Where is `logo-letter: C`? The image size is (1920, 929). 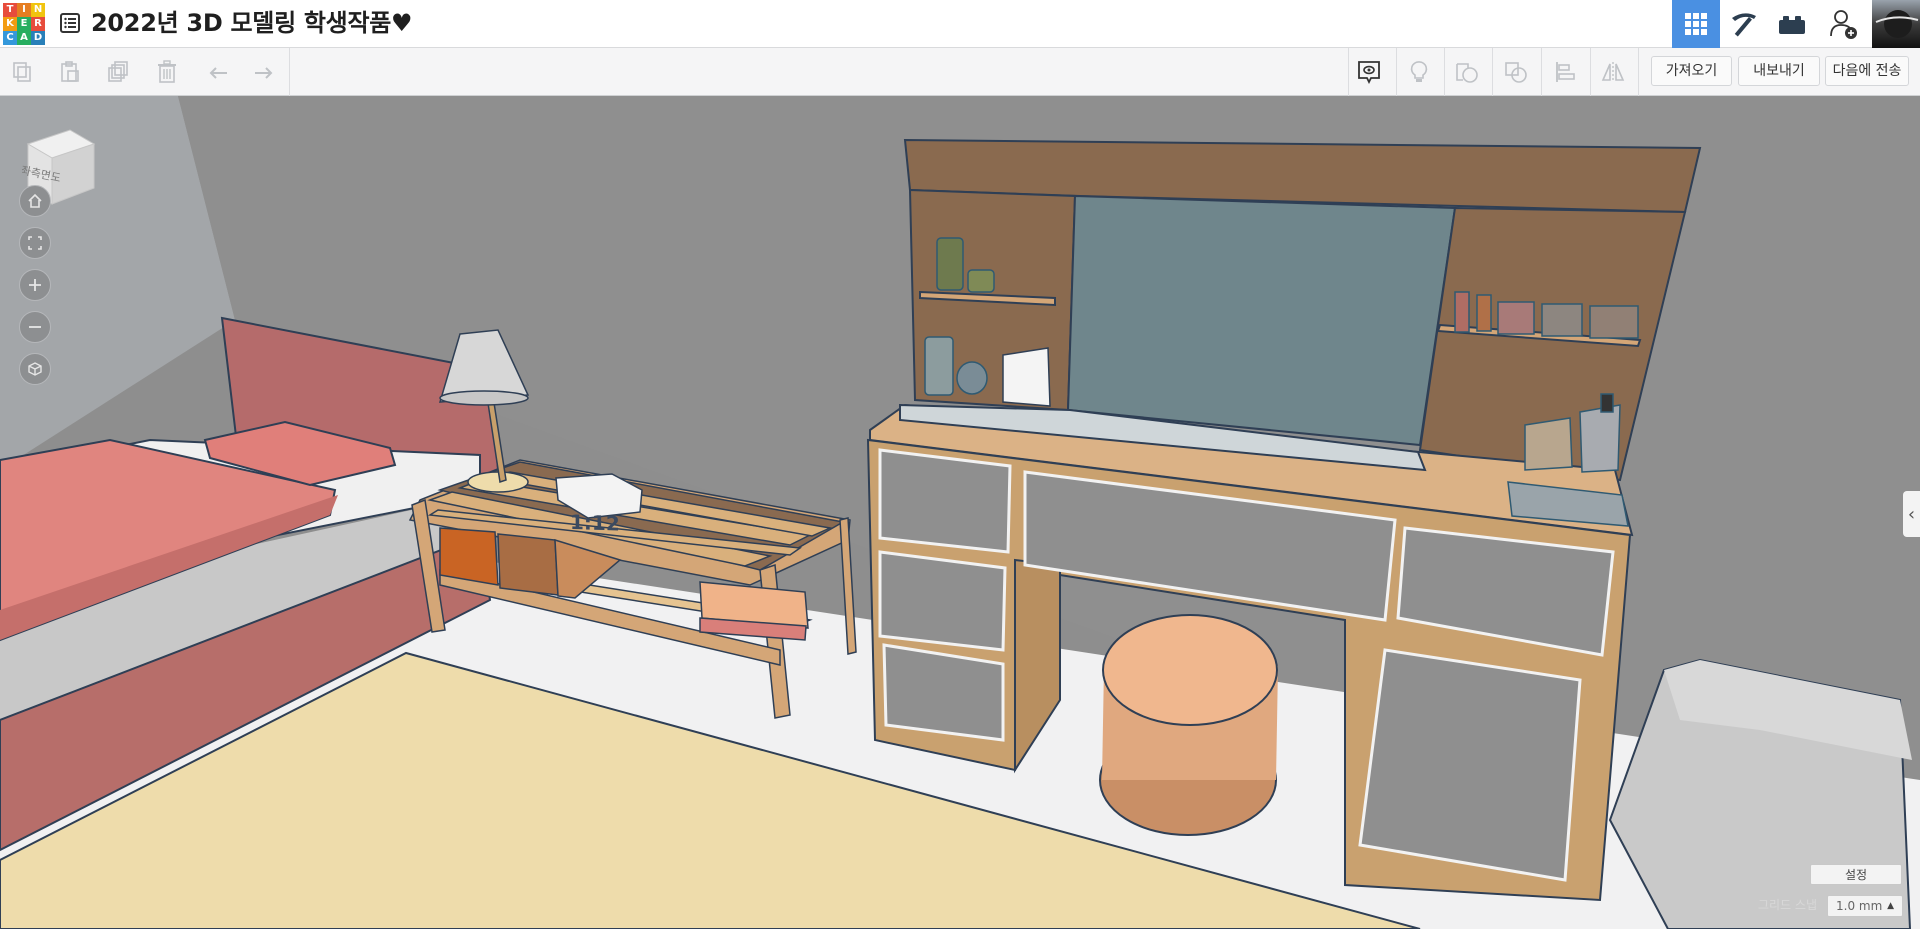 logo-letter: C is located at coordinates (10, 38).